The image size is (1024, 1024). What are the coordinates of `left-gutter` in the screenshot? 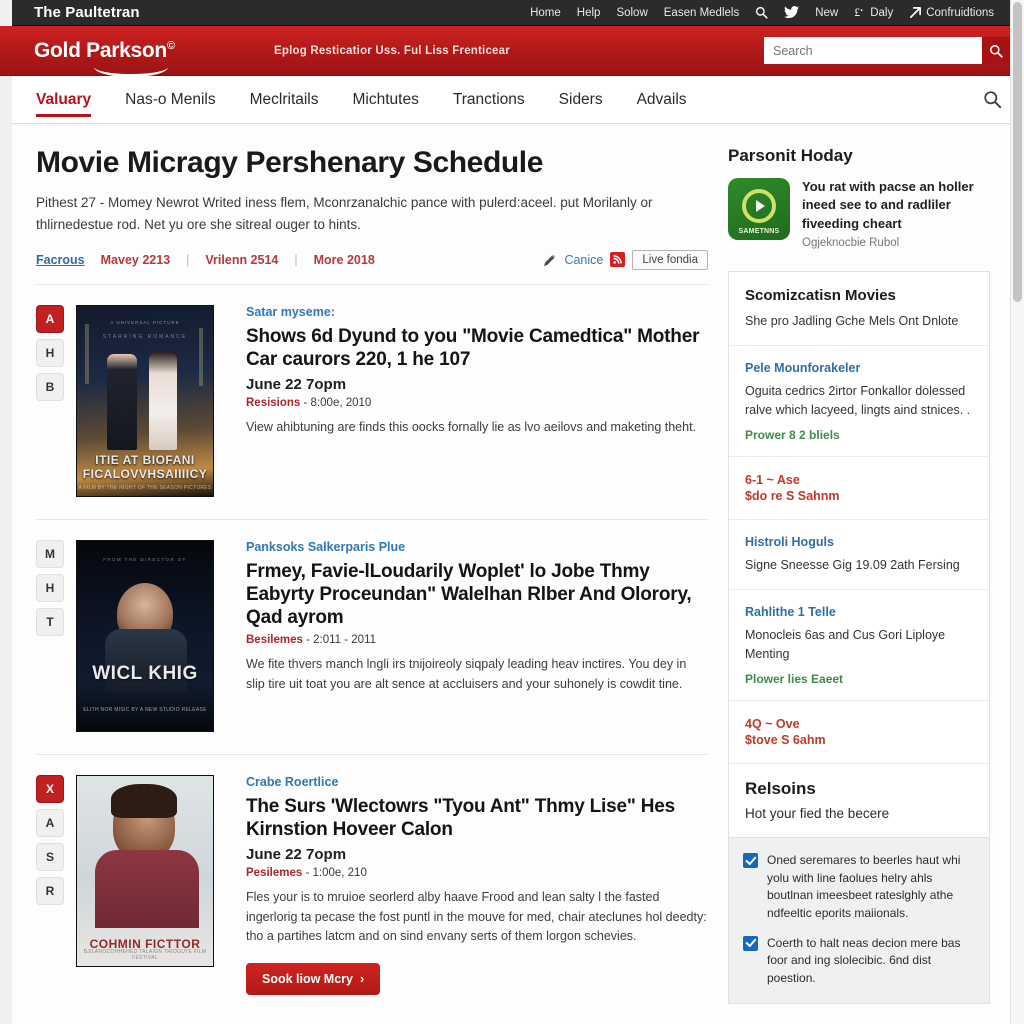 It's located at (6, 512).